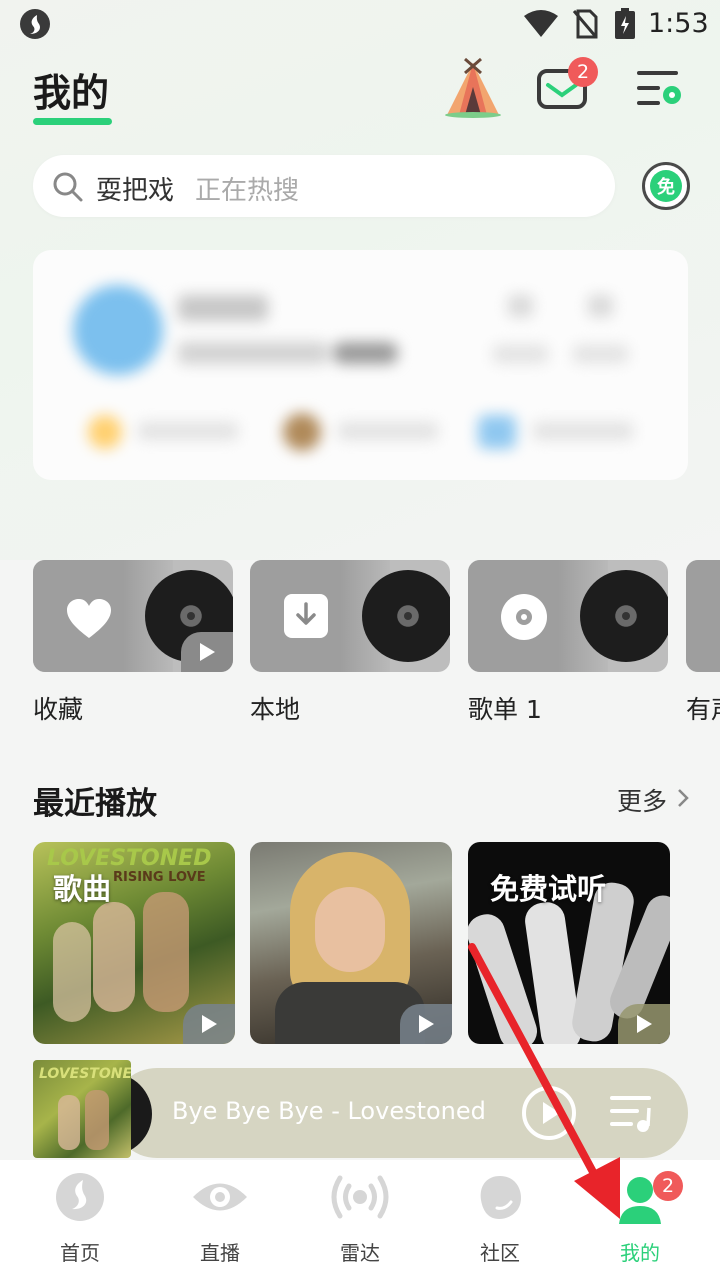 The width and height of the screenshot is (720, 1280). I want to click on nav-label-community: 社区, so click(500, 1253).